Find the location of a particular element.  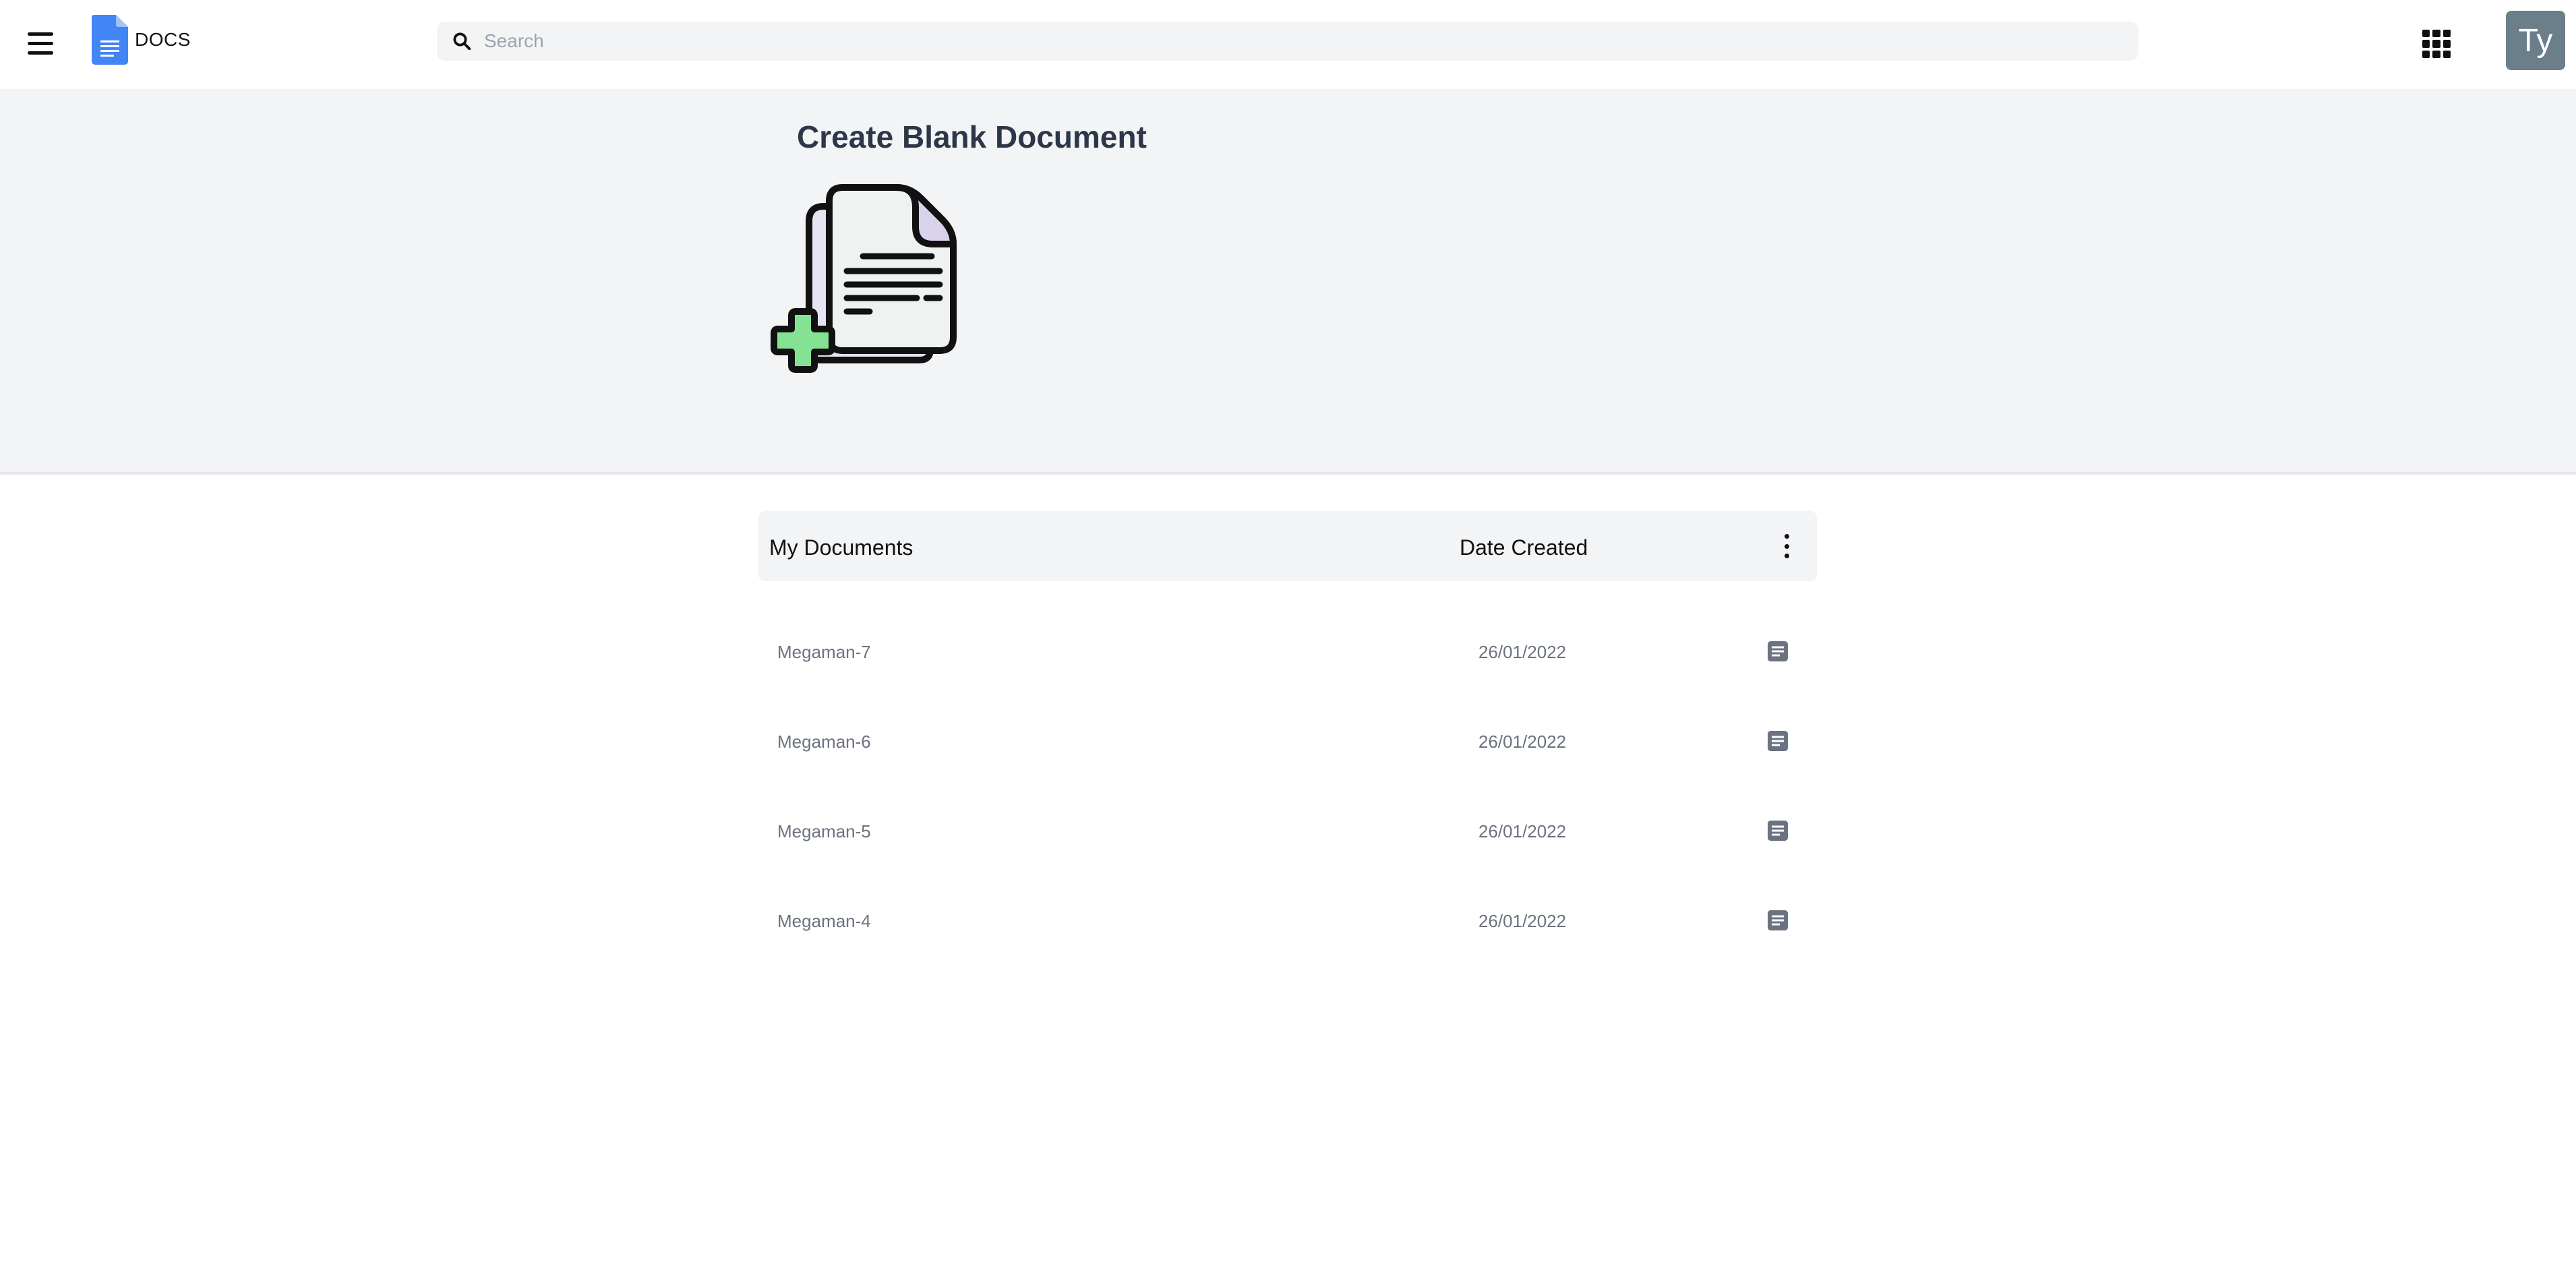

docs-logo-icon is located at coordinates (110, 40).